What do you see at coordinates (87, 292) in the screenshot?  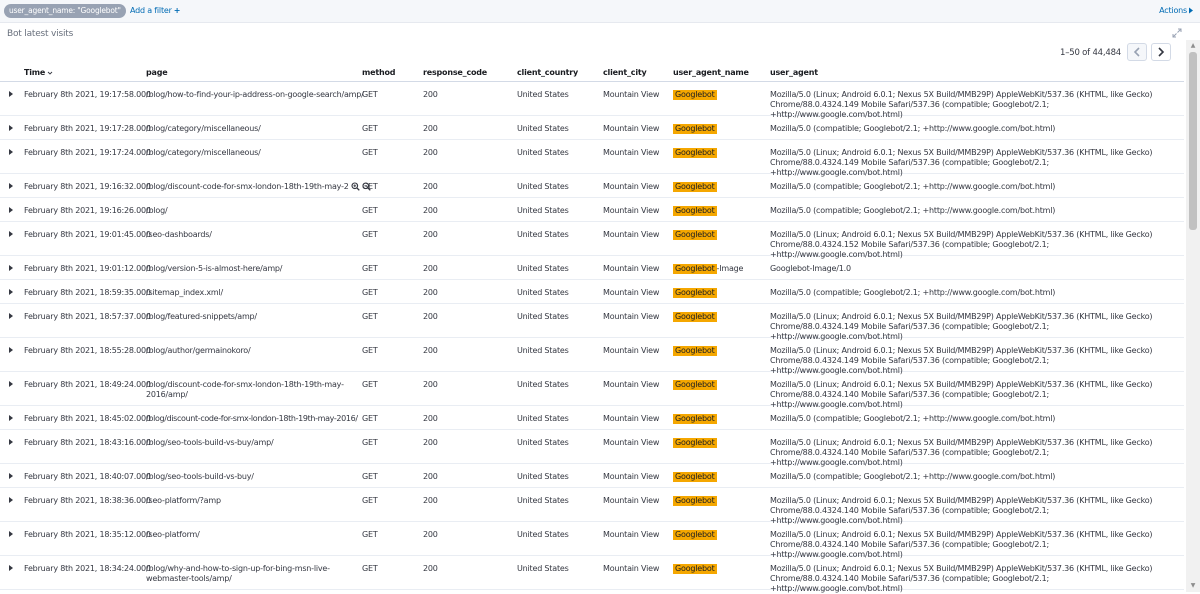 I see `cell-time: February 8th 2021, 18:59:35.000` at bounding box center [87, 292].